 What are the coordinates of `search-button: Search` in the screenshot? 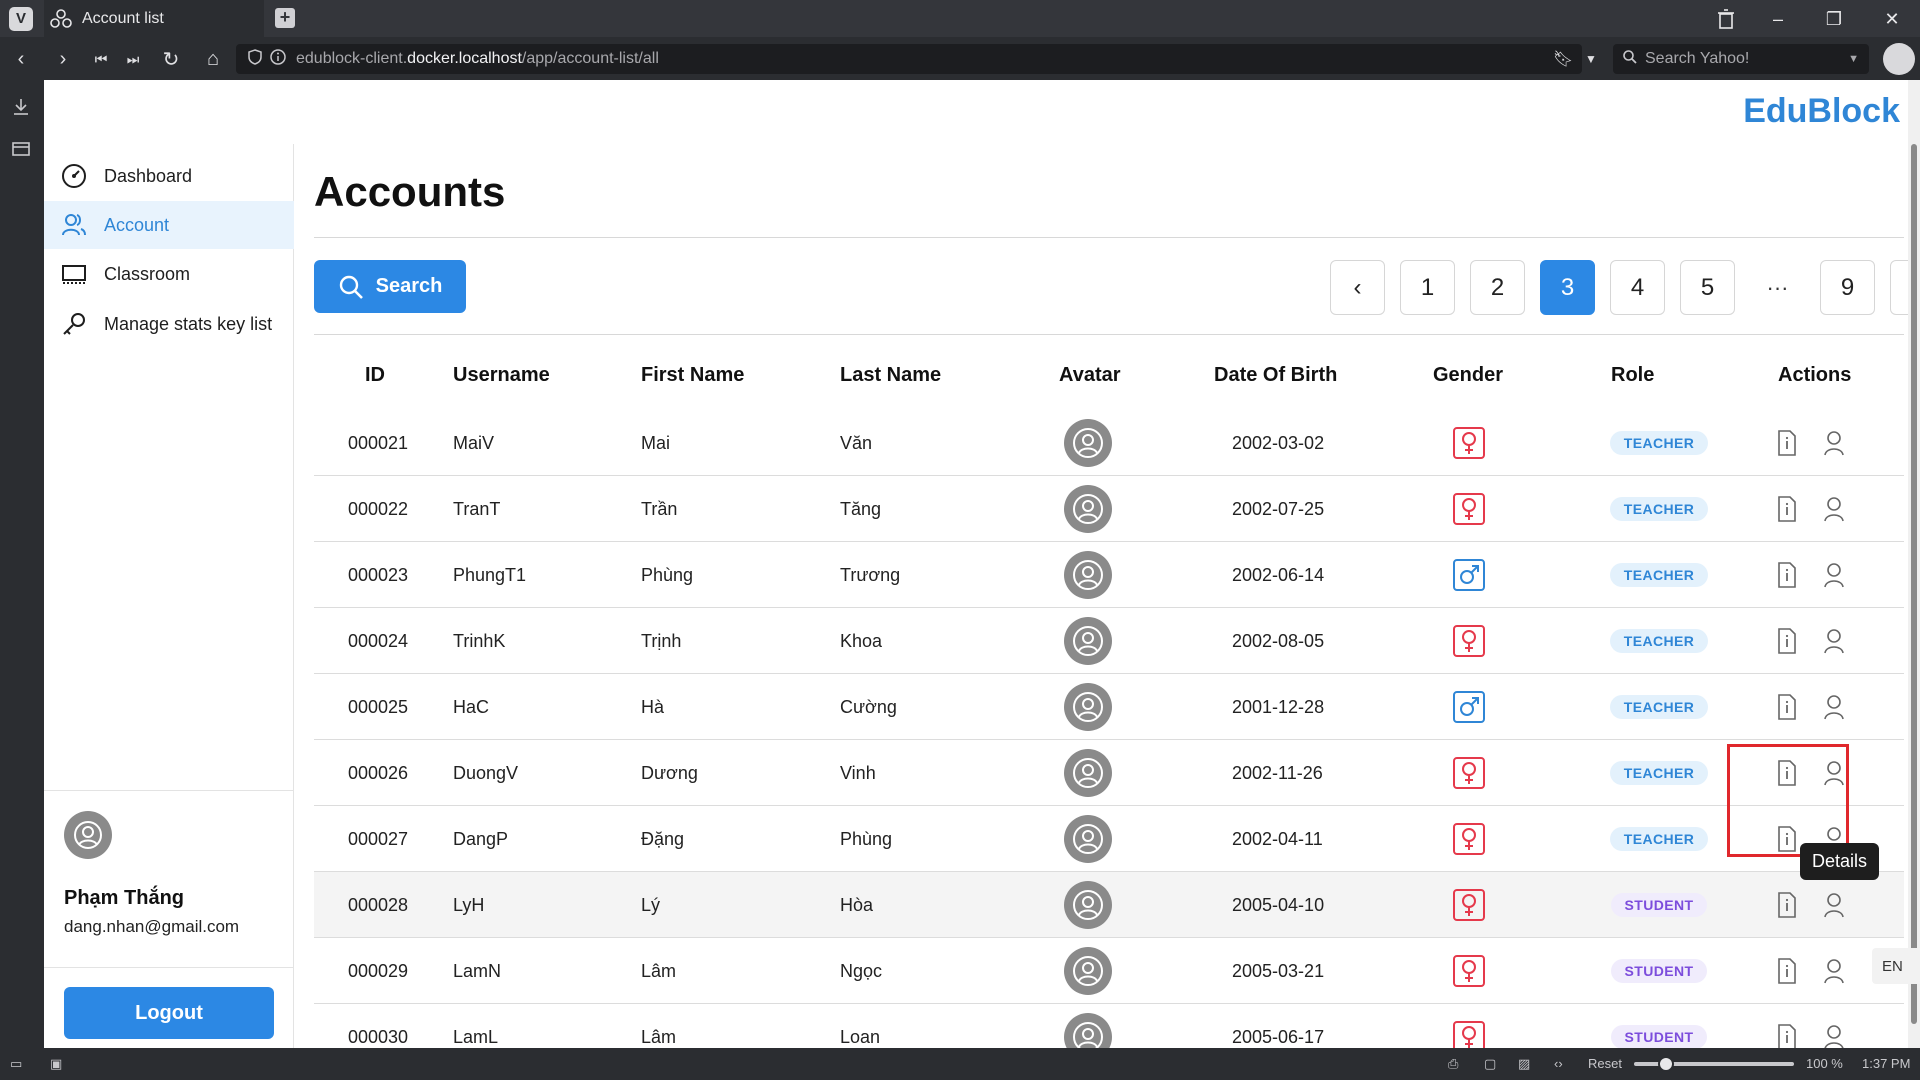 It's located at (390, 286).